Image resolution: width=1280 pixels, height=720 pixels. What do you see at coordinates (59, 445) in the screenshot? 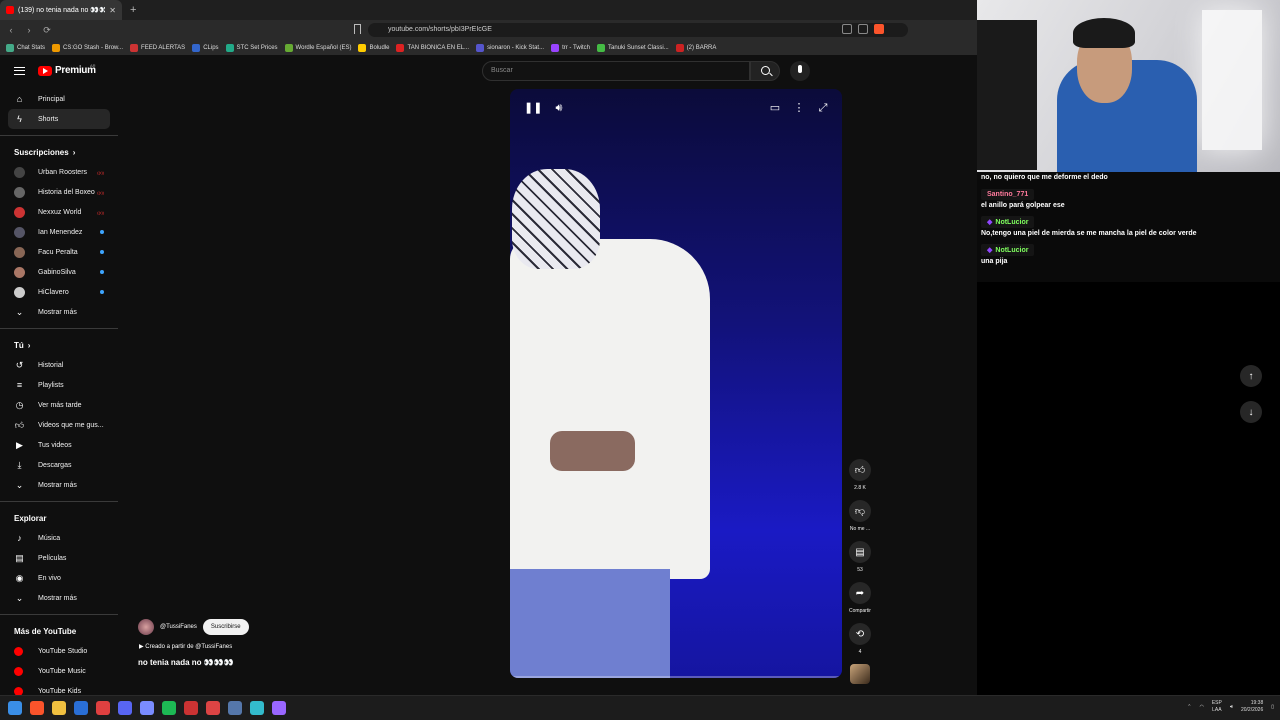
I see `sidebar-item-your-videos: ▶ Tus videos` at bounding box center [59, 445].